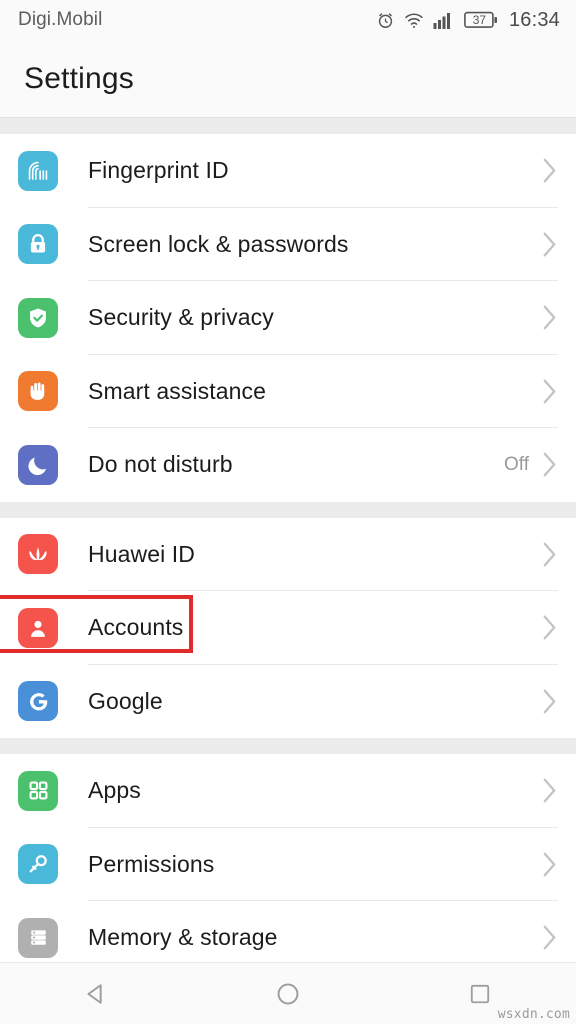 The width and height of the screenshot is (576, 1024). I want to click on settings-row-label: Do not disturb, so click(160, 464).